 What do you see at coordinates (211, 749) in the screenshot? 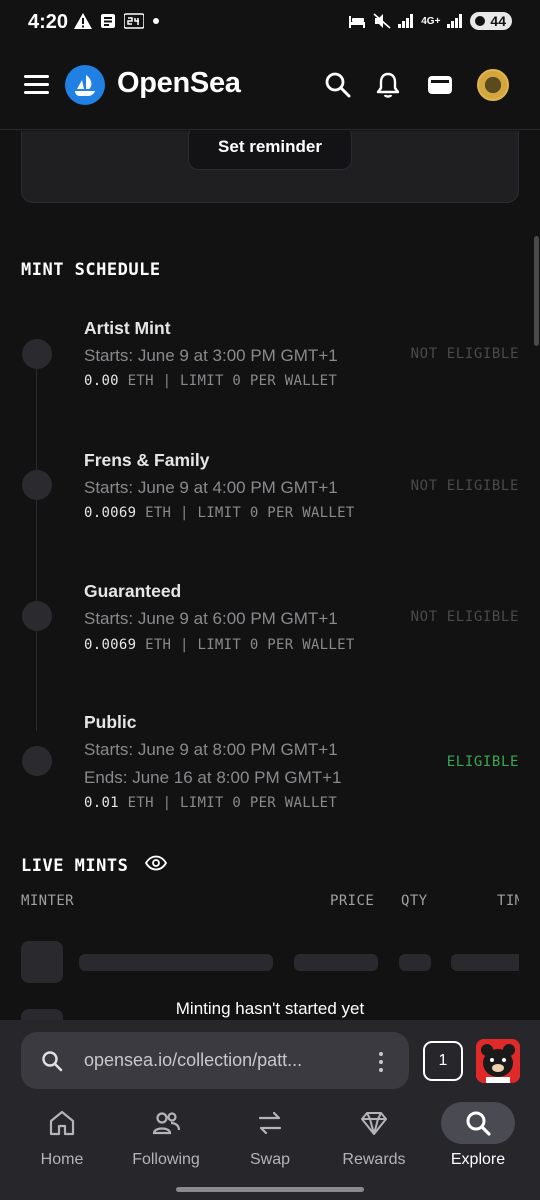
I see `phase-start: Starts: June 9 at 8:00 PM GMT+1` at bounding box center [211, 749].